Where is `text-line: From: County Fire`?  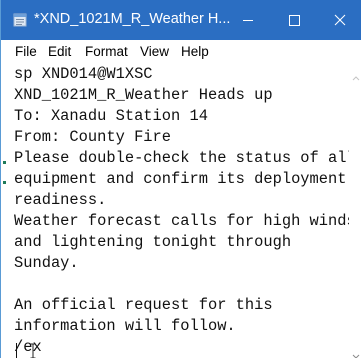
text-line: From: County Fire is located at coordinates (93, 137).